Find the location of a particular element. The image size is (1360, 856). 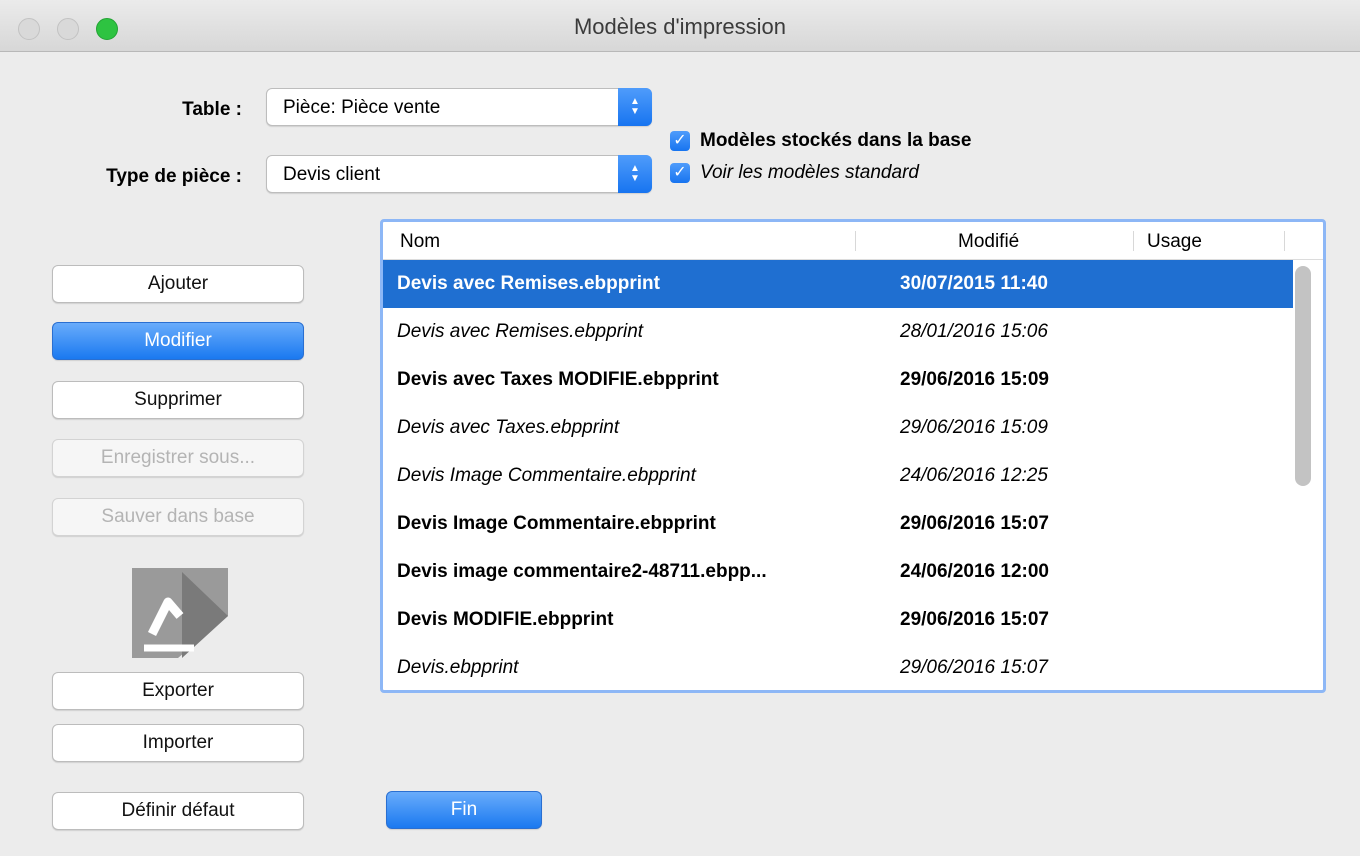

column-header-usage: Usage is located at coordinates (1174, 242).